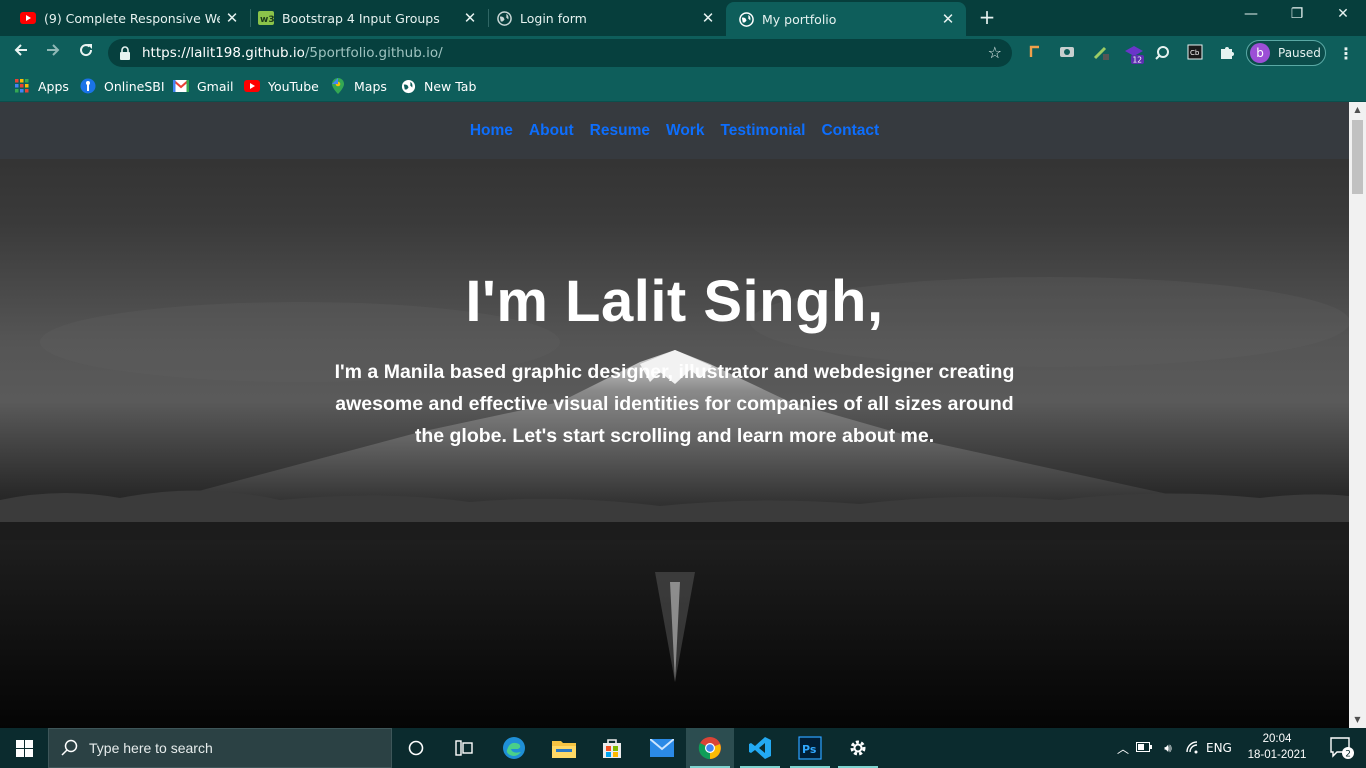  I want to click on photoshop-icon: Ps, so click(810, 748).